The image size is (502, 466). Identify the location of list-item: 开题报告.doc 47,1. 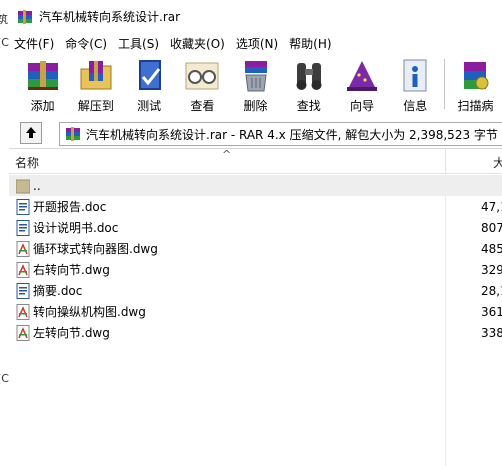
(255, 206).